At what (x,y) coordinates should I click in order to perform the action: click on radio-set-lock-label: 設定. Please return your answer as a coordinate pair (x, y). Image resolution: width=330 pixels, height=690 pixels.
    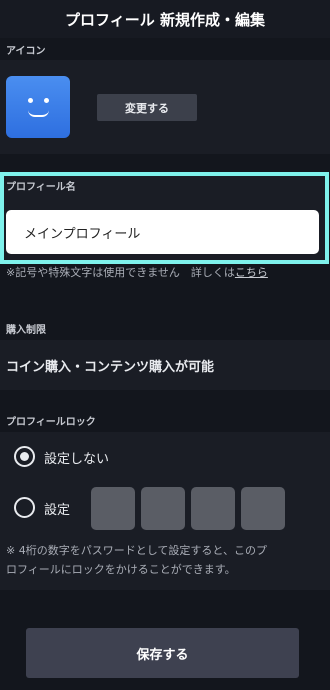
    Looking at the image, I should click on (57, 508).